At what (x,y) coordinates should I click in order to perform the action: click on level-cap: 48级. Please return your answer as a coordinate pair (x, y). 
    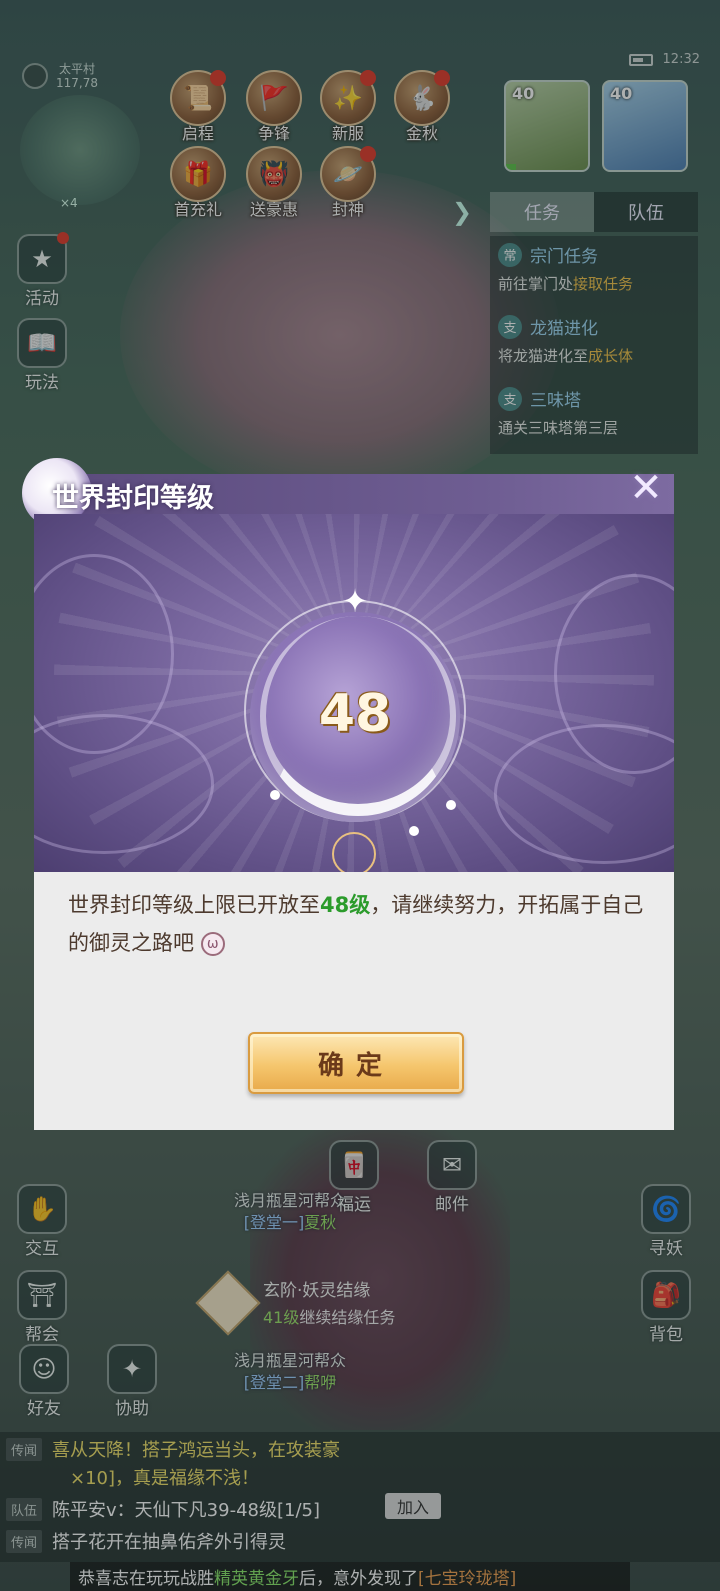
    Looking at the image, I should click on (345, 905).